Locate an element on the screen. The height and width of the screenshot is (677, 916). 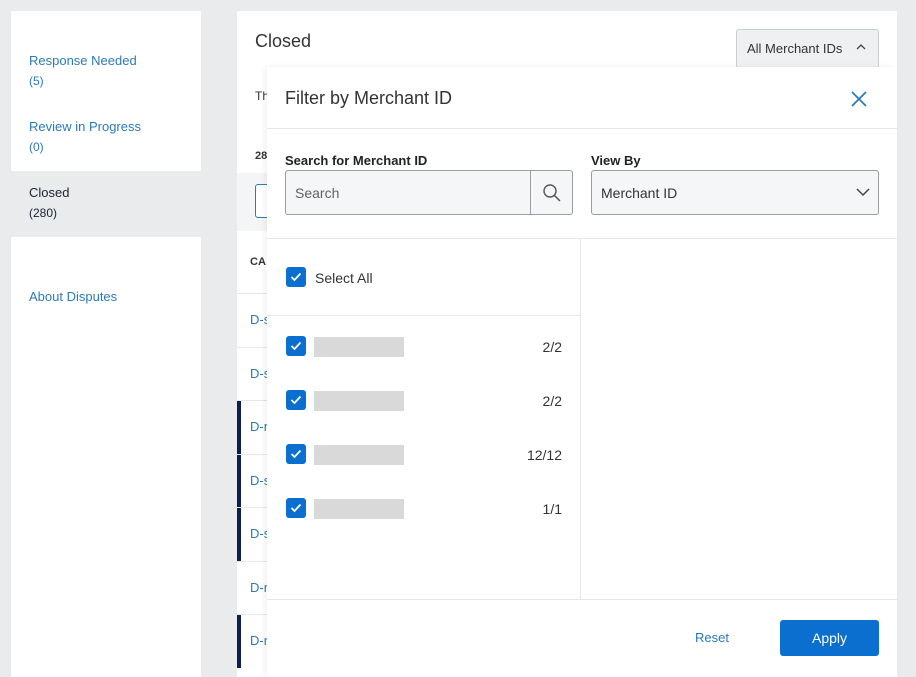
search-icon is located at coordinates (551, 192).